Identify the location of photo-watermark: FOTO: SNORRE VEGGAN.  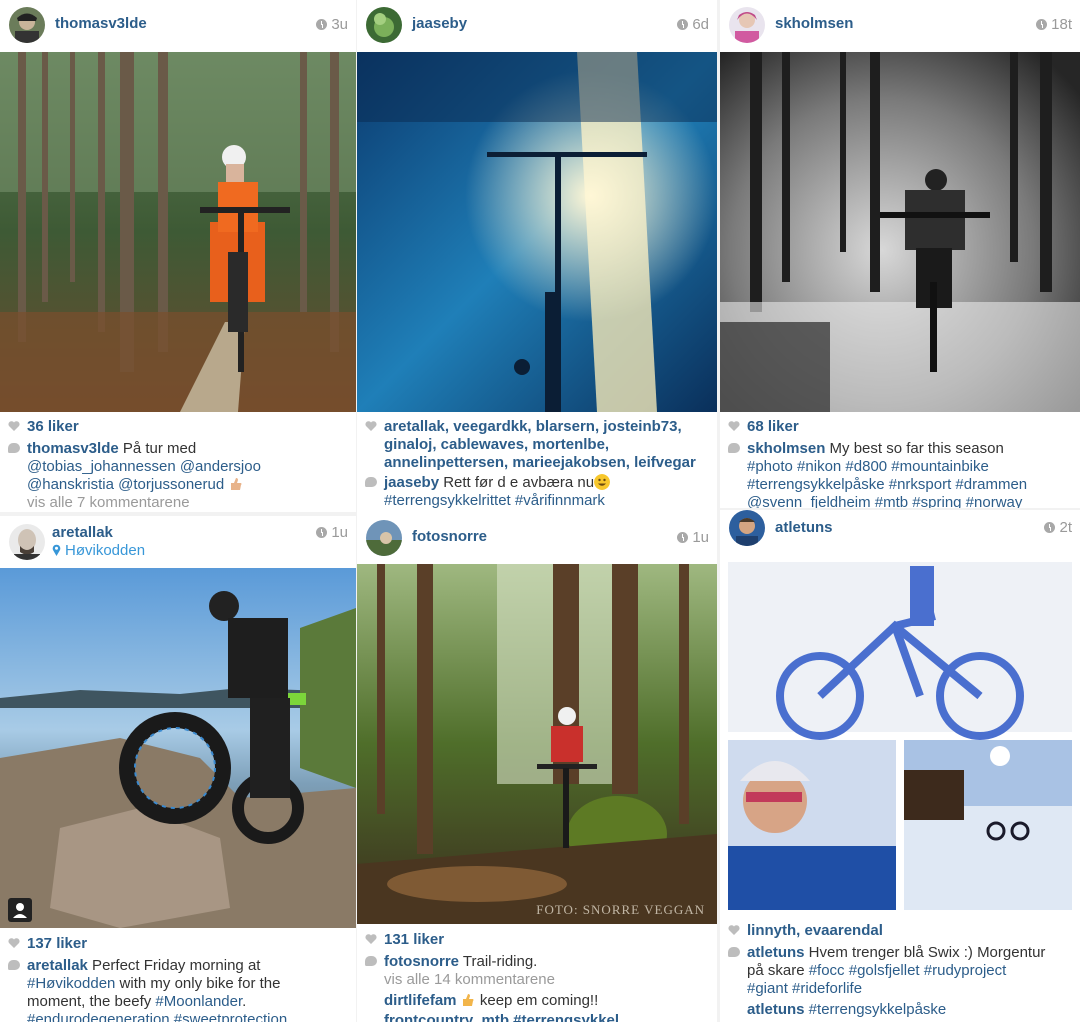
(620, 909).